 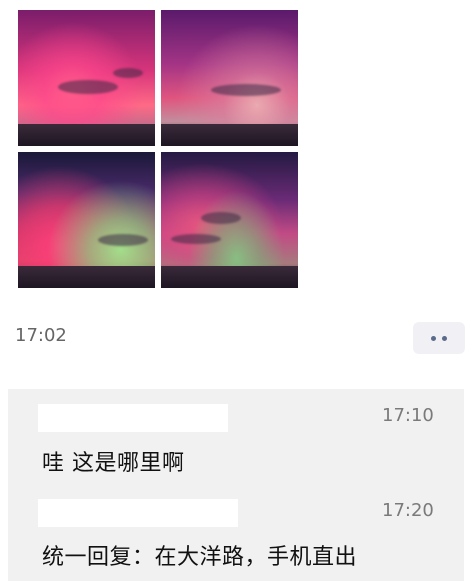 What do you see at coordinates (439, 338) in the screenshot?
I see `more-button` at bounding box center [439, 338].